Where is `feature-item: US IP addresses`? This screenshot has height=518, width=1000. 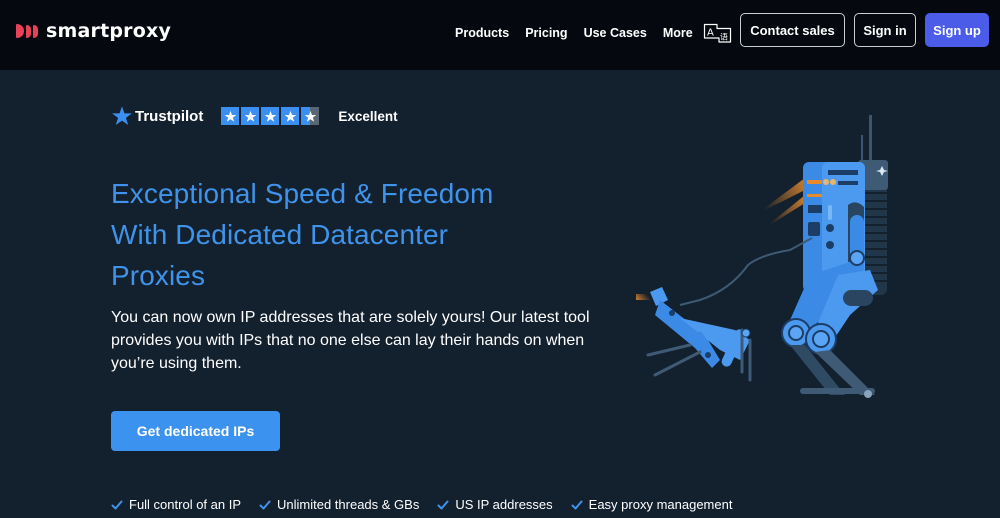
feature-item: US IP addresses is located at coordinates (495, 504).